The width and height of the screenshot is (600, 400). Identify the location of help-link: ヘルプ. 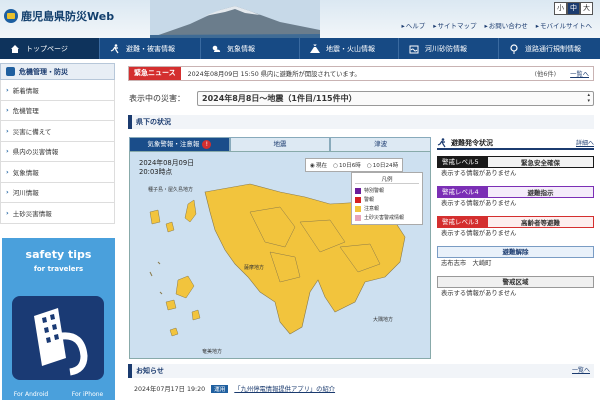
(413, 25).